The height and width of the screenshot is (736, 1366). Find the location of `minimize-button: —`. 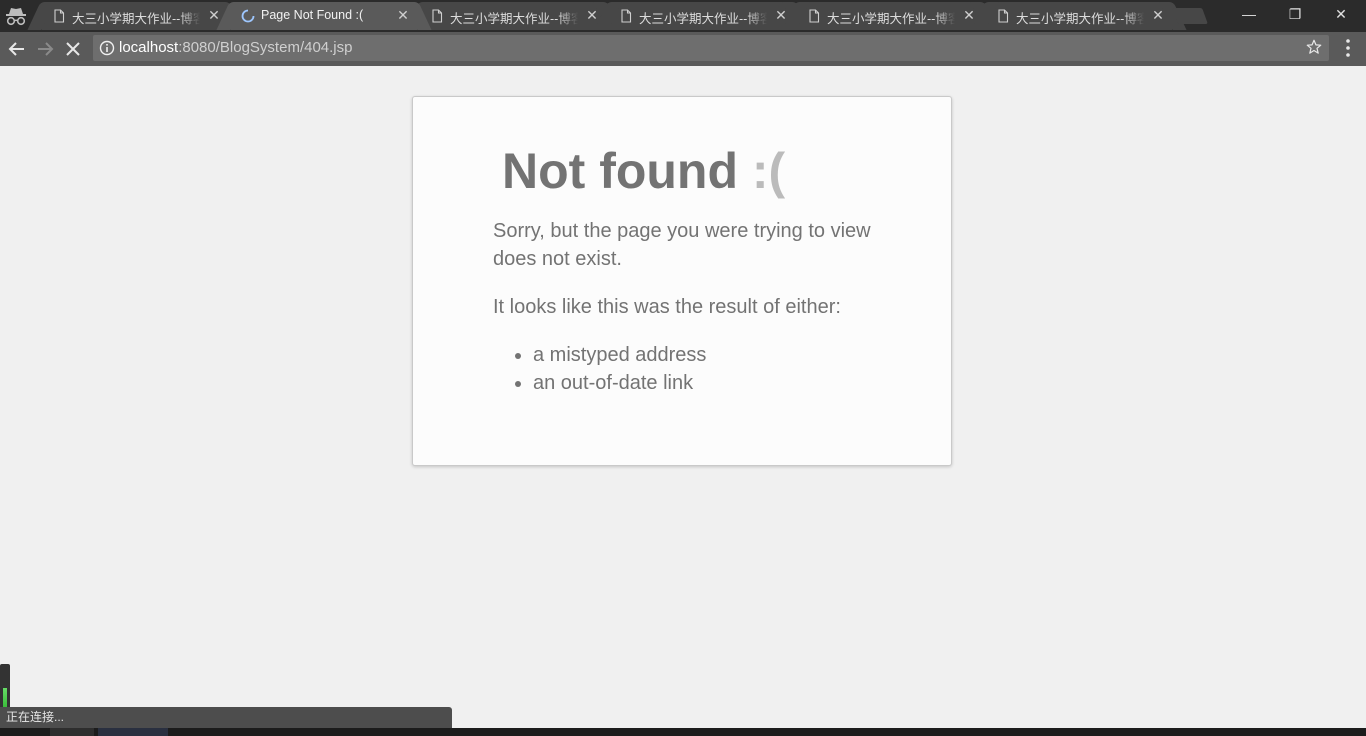

minimize-button: — is located at coordinates (1249, 14).